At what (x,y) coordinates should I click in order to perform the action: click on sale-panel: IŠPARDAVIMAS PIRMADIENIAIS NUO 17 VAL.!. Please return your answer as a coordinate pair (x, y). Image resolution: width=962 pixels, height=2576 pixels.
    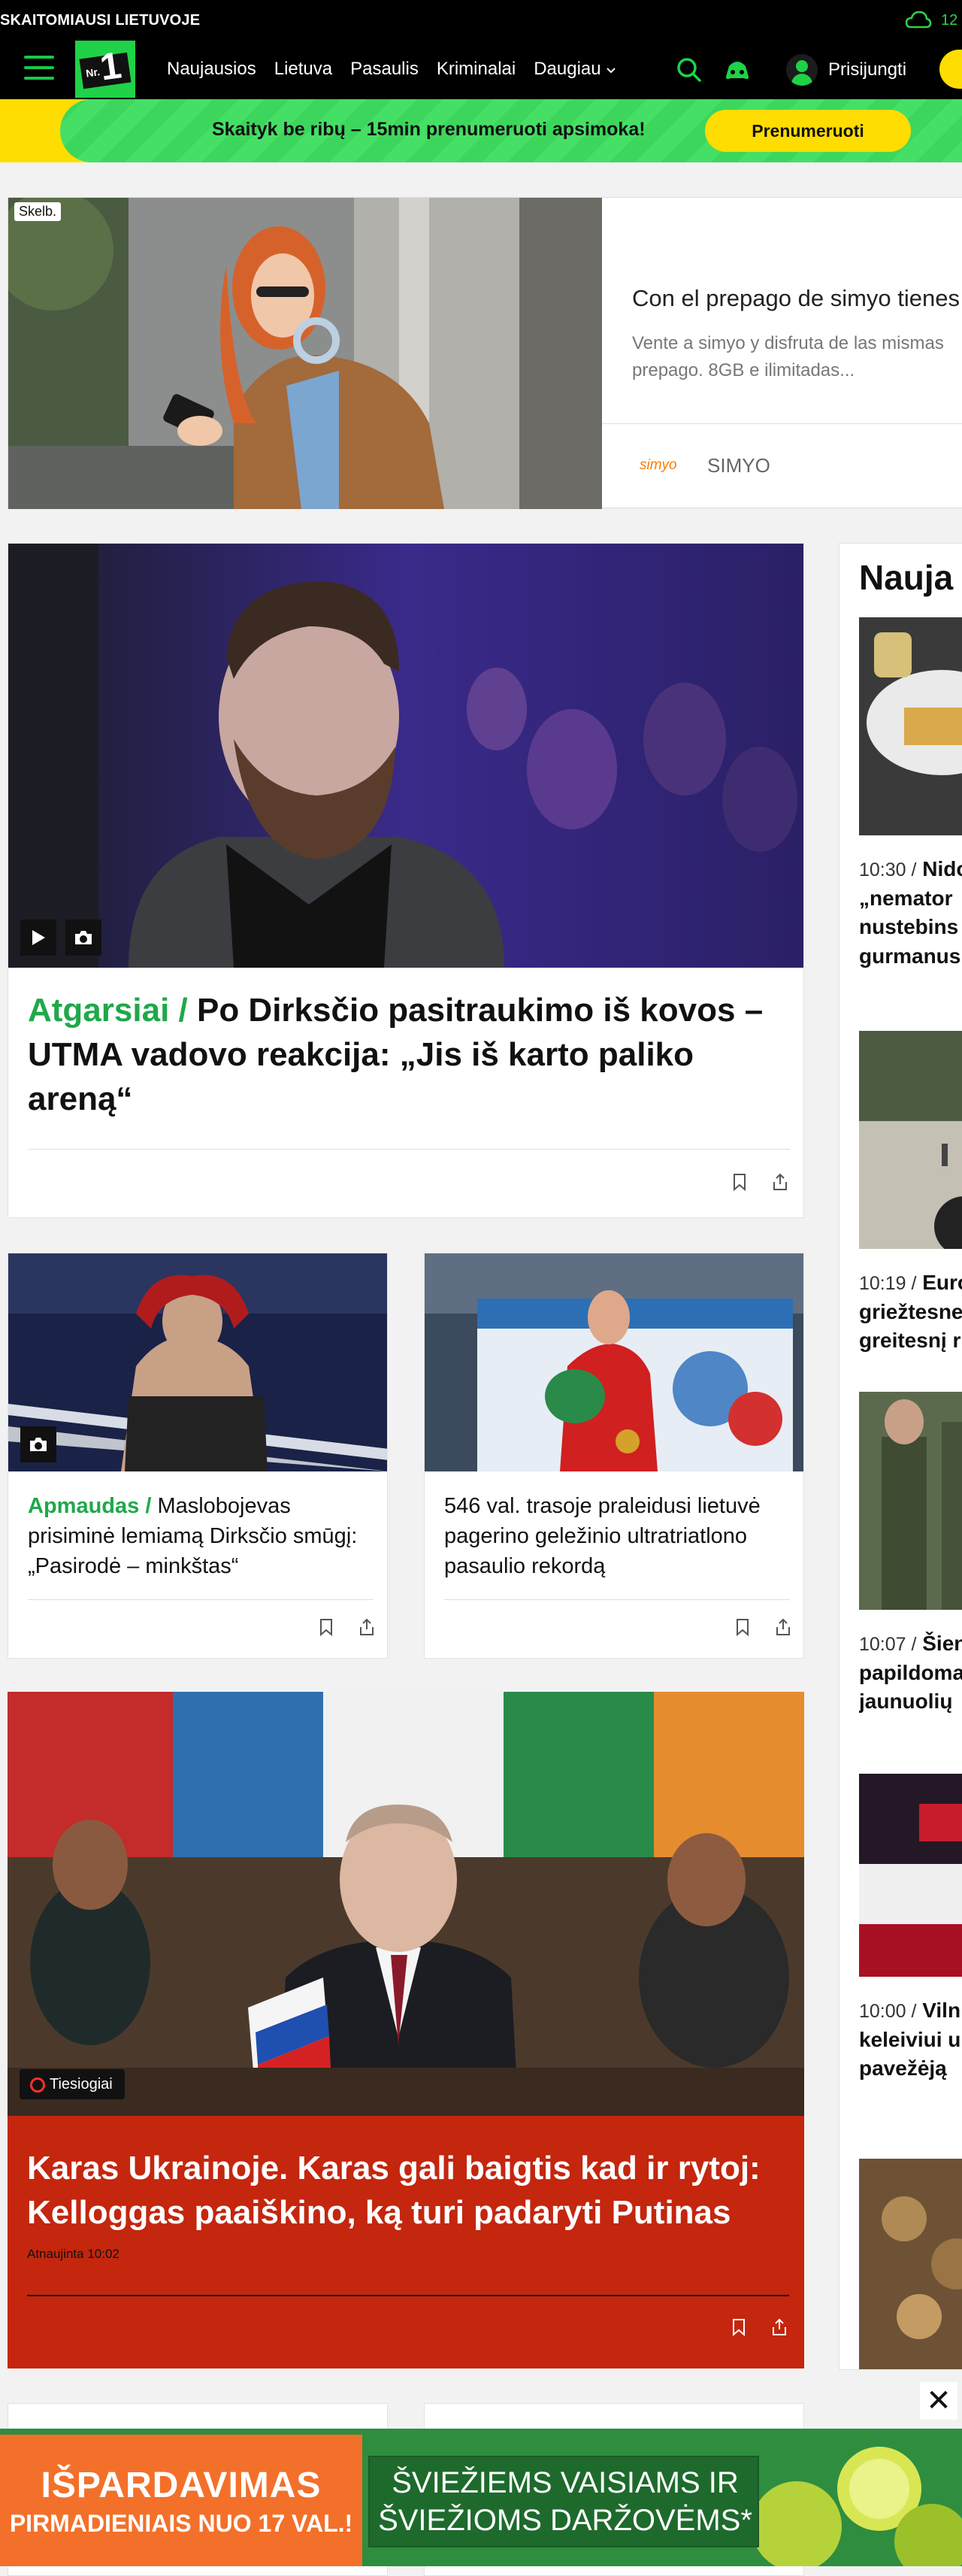
    Looking at the image, I should click on (181, 2500).